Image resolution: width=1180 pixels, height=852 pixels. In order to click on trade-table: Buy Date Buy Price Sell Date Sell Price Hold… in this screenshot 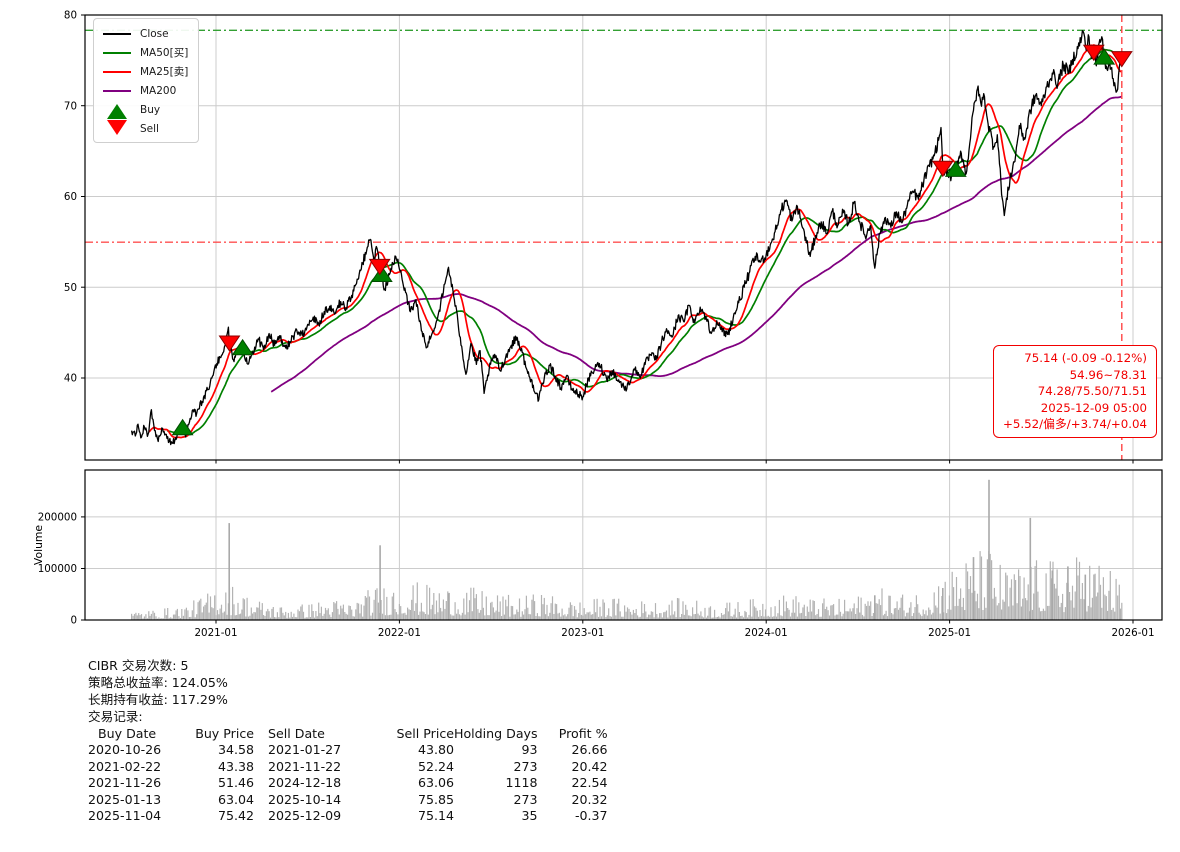, I will do `click(348, 775)`.